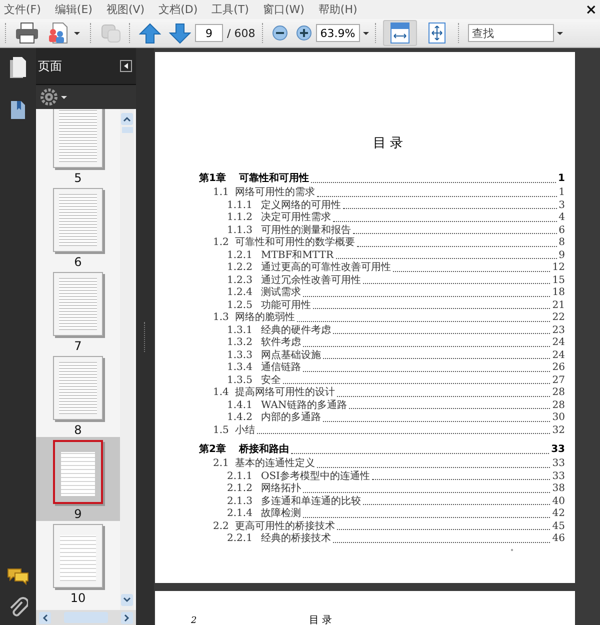 Image resolution: width=600 pixels, height=625 pixels. Describe the element at coordinates (558, 430) in the screenshot. I see `toc-page-number: 32` at that location.